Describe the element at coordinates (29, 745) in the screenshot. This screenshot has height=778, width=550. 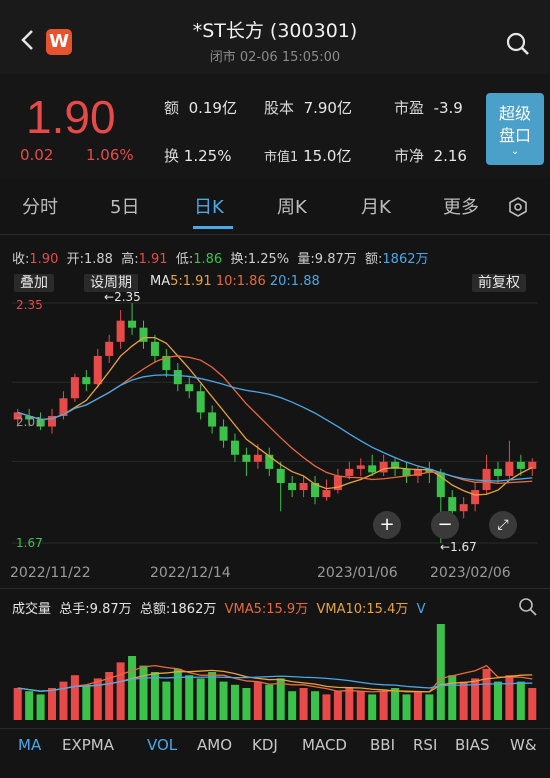
I see `indicator-tab-ma: MA` at that location.